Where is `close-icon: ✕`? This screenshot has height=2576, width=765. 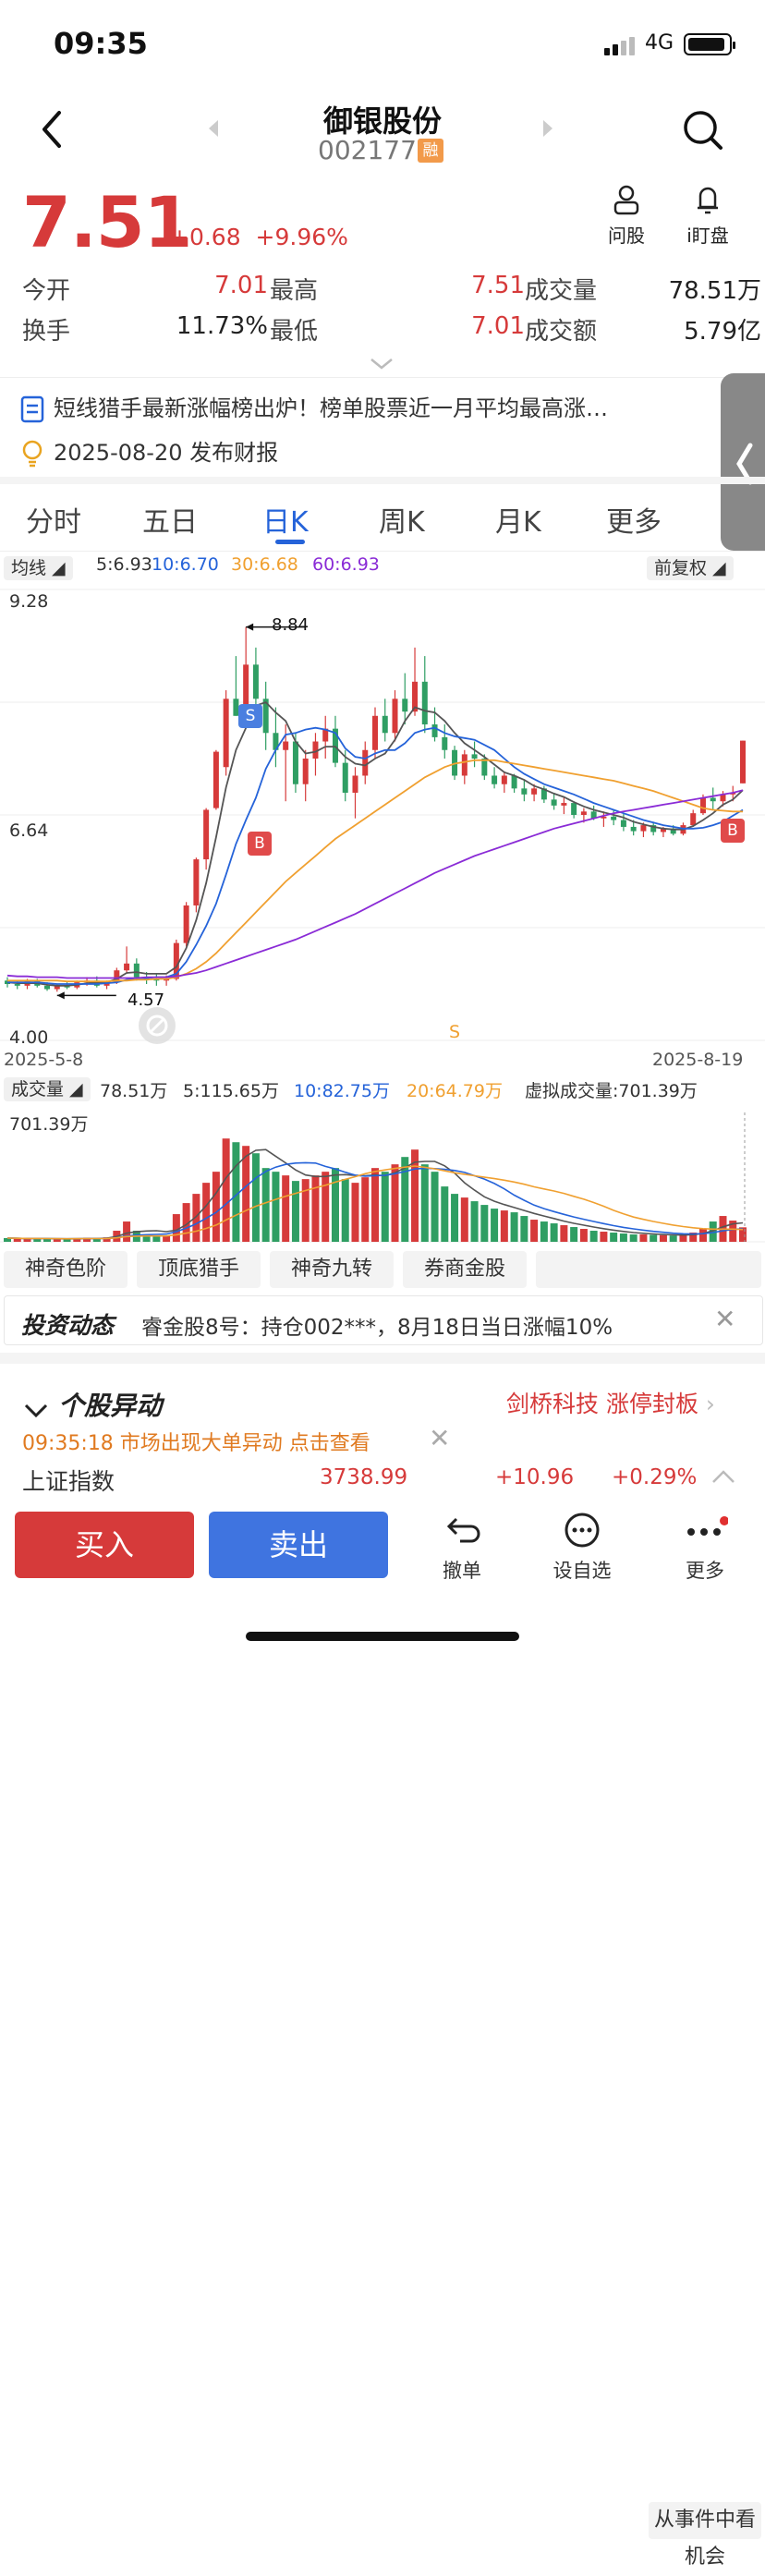 close-icon: ✕ is located at coordinates (724, 1319).